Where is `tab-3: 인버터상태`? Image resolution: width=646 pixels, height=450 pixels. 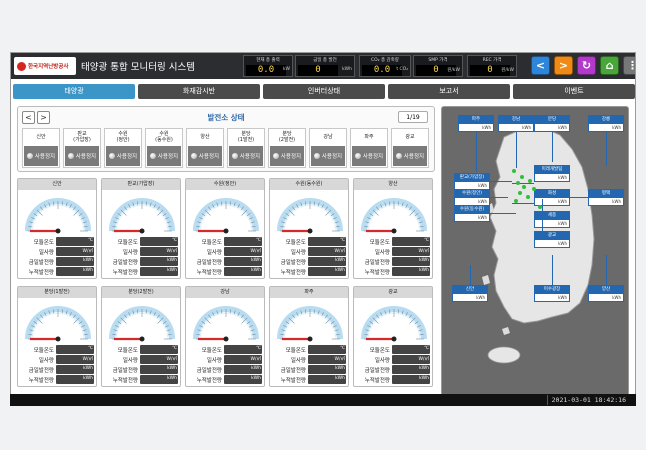
tab-3: 인버터상태 is located at coordinates (324, 91).